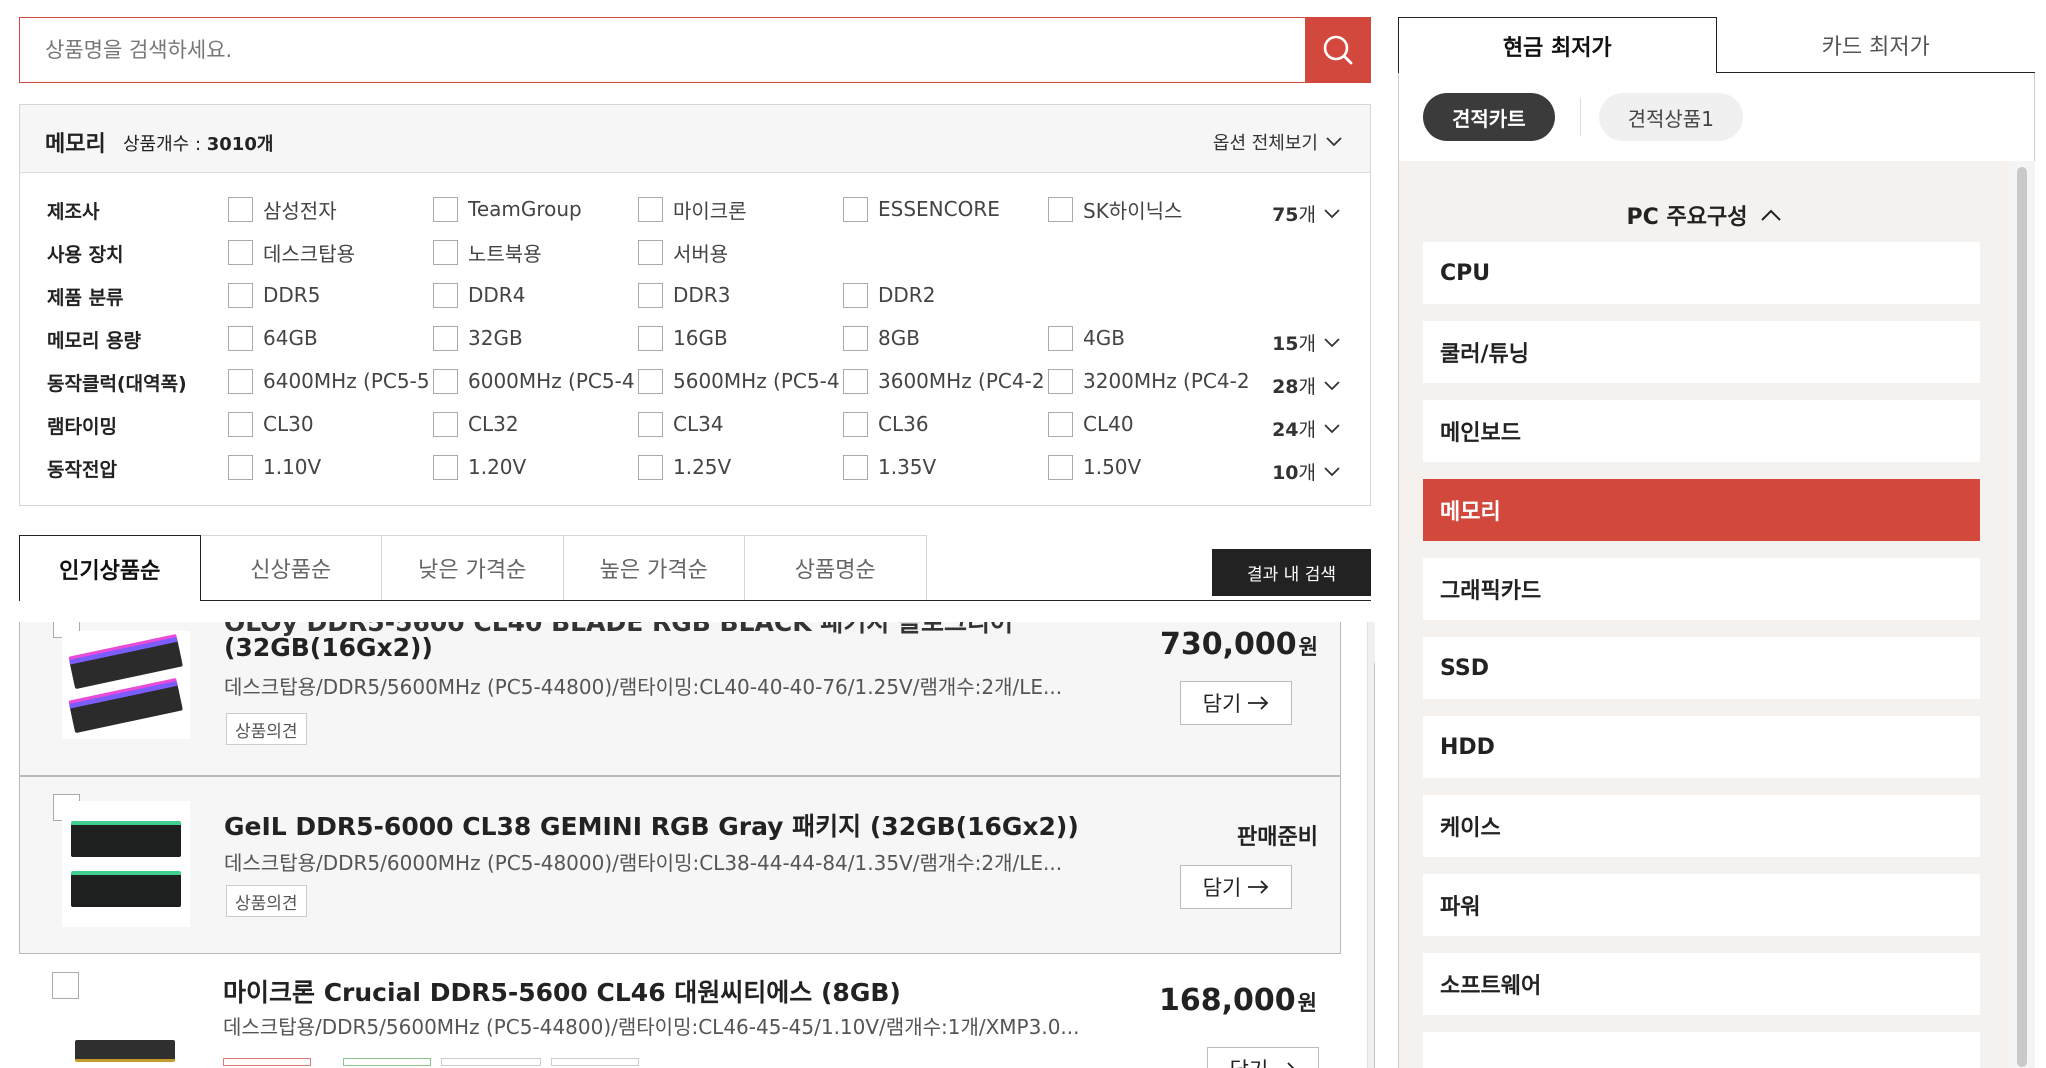  What do you see at coordinates (654, 568) in the screenshot?
I see `sort-tab-high-price: 높은 가격순` at bounding box center [654, 568].